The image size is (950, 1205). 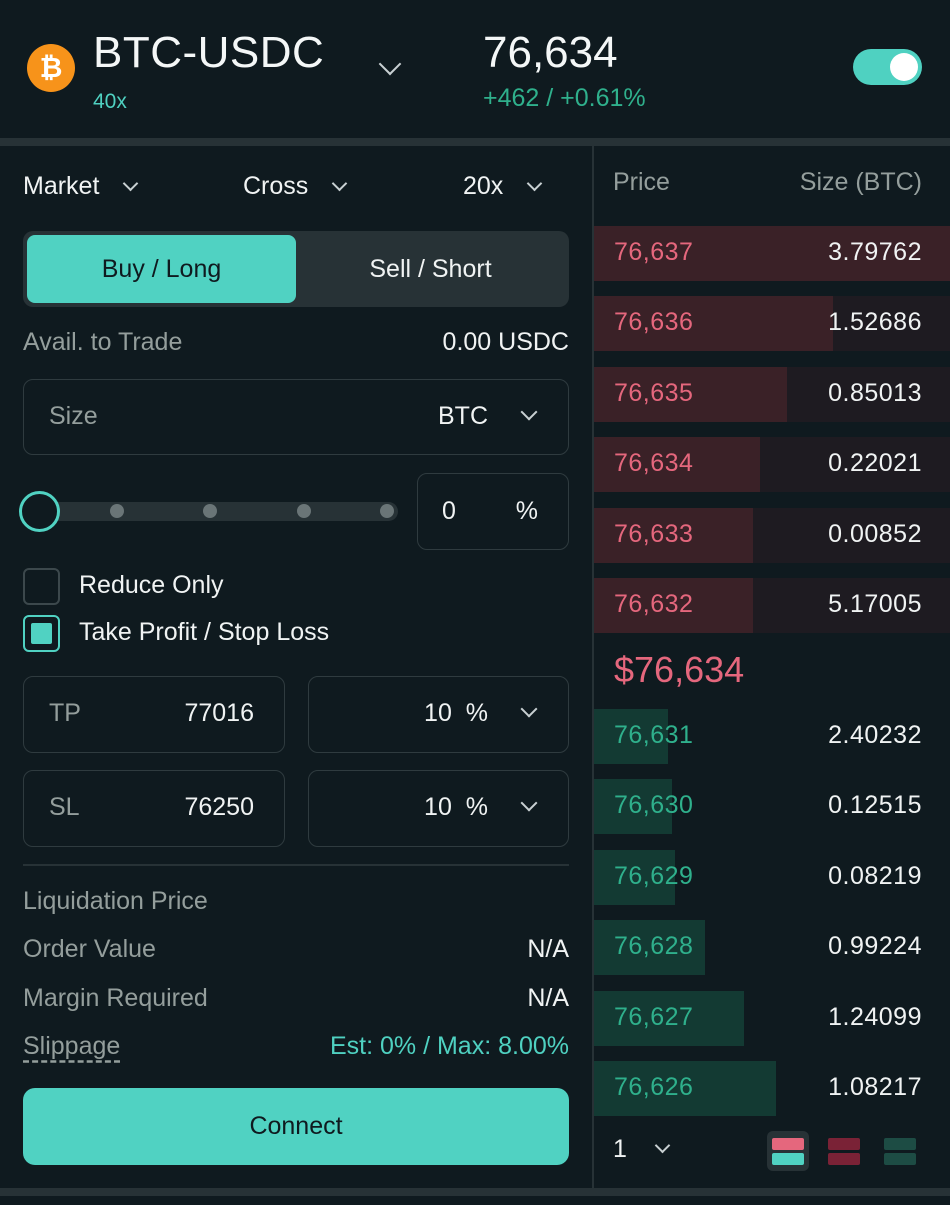 I want to click on ask-size: 5.17005, so click(x=875, y=604).